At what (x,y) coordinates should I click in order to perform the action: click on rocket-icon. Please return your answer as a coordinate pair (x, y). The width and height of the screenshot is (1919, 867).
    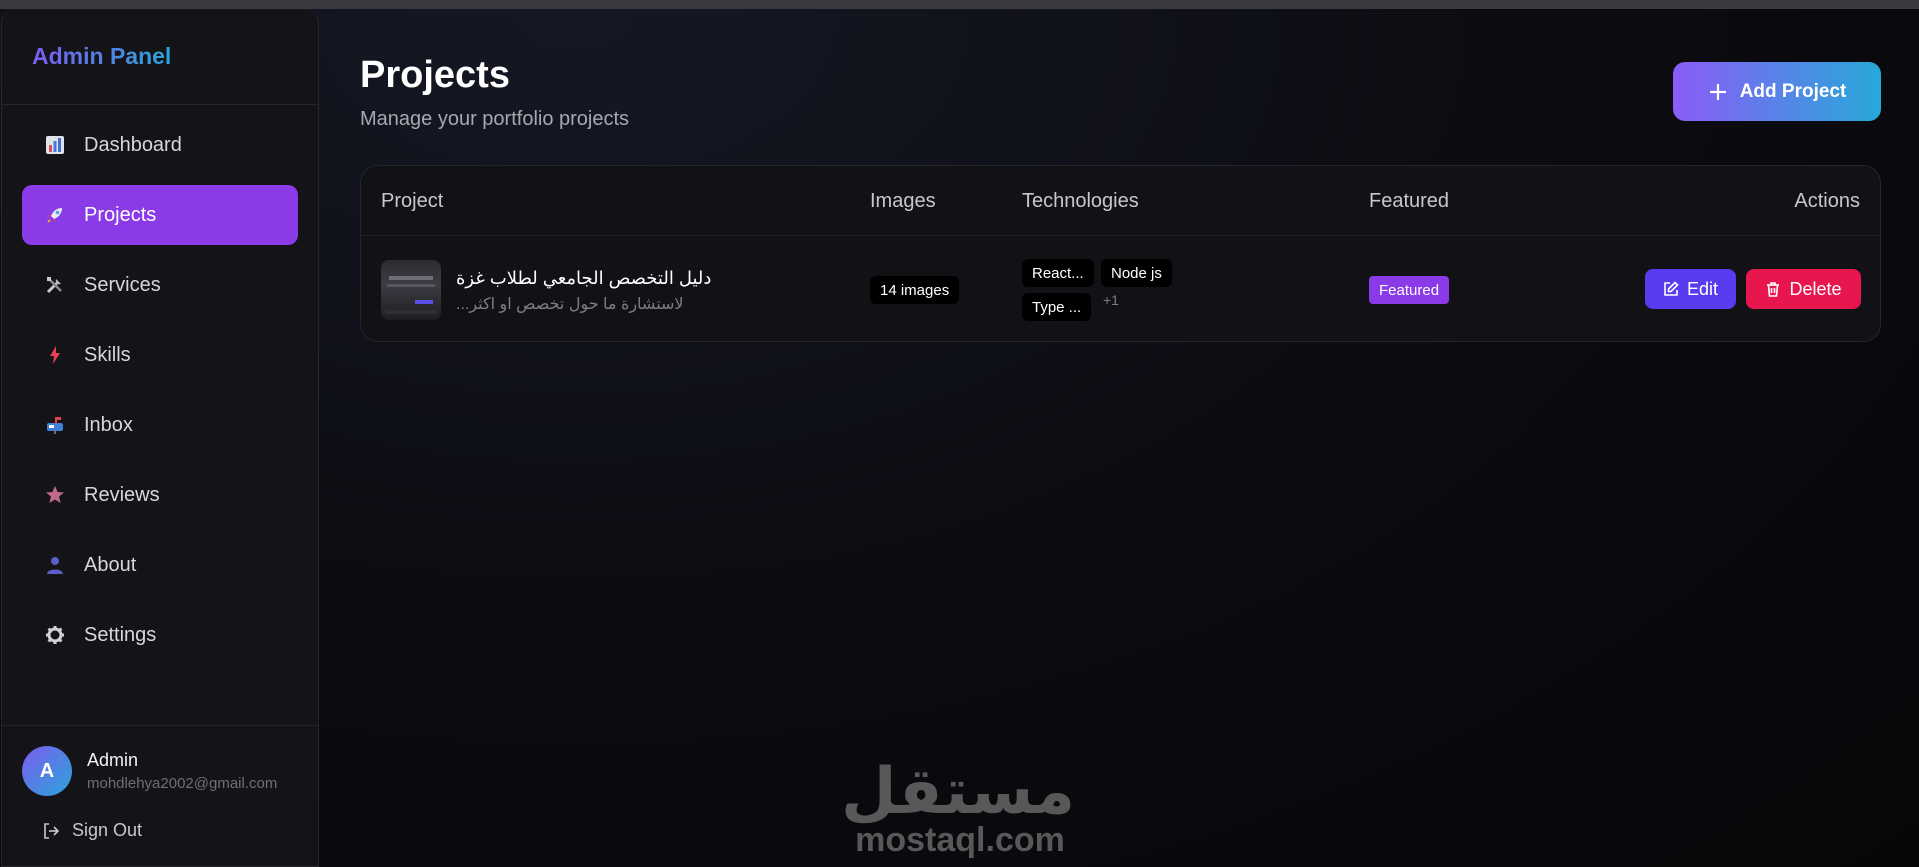
    Looking at the image, I should click on (55, 215).